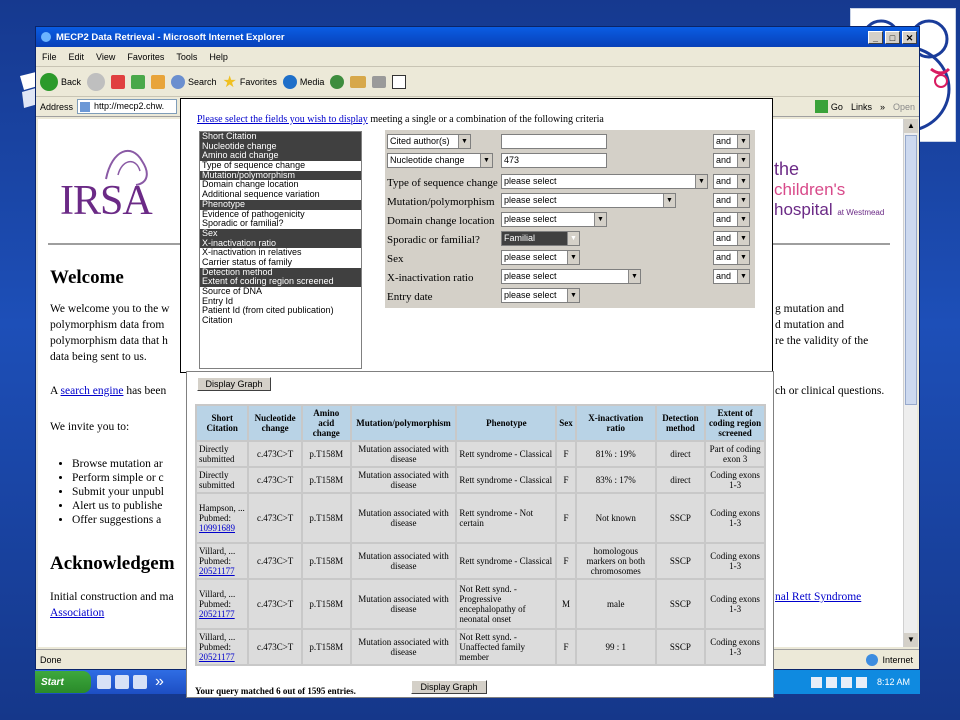 The height and width of the screenshot is (720, 960). I want to click on menu-view: View, so click(105, 57).